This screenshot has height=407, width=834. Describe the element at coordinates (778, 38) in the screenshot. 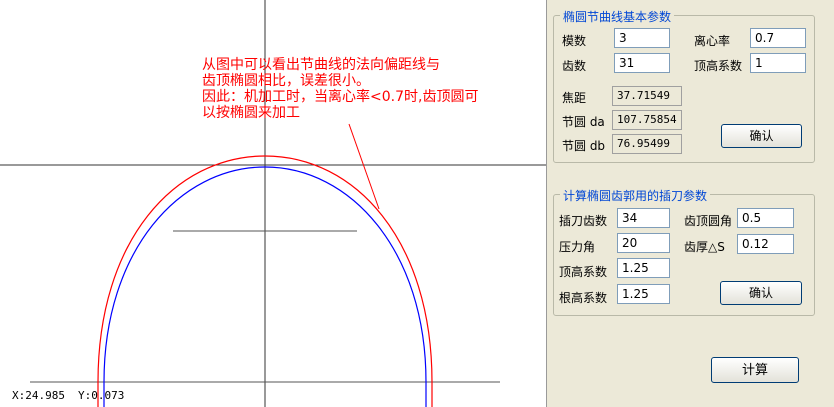

I see `eccentricity-input` at that location.